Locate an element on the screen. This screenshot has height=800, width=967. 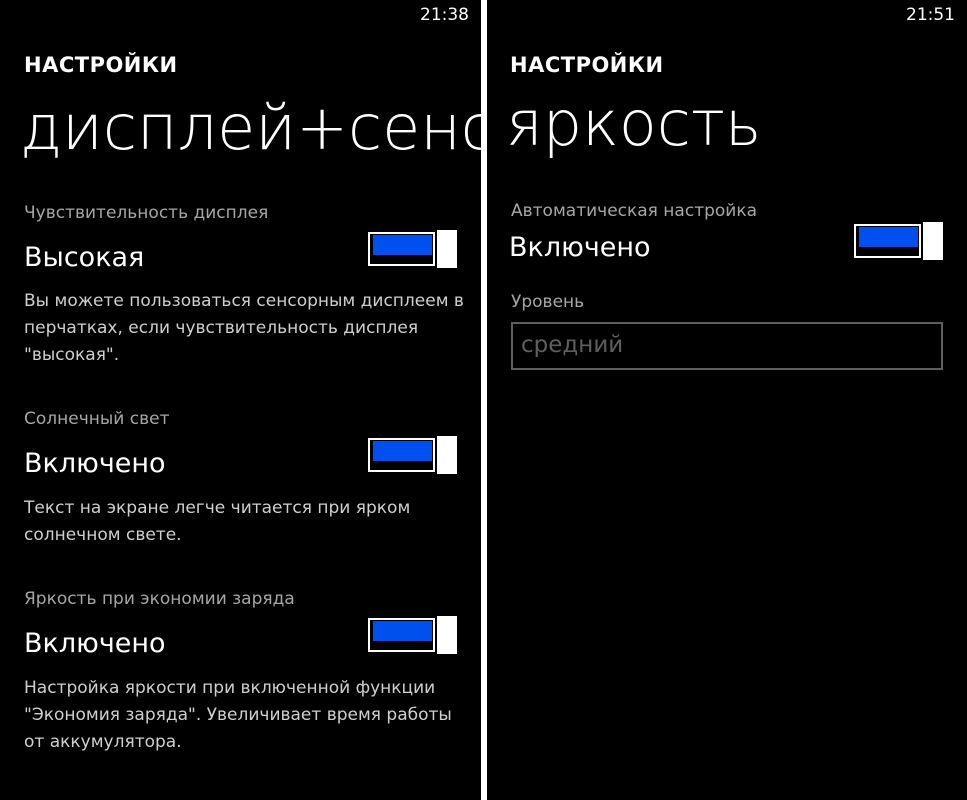
battery-saver-brightness-value: Включено is located at coordinates (95, 643).